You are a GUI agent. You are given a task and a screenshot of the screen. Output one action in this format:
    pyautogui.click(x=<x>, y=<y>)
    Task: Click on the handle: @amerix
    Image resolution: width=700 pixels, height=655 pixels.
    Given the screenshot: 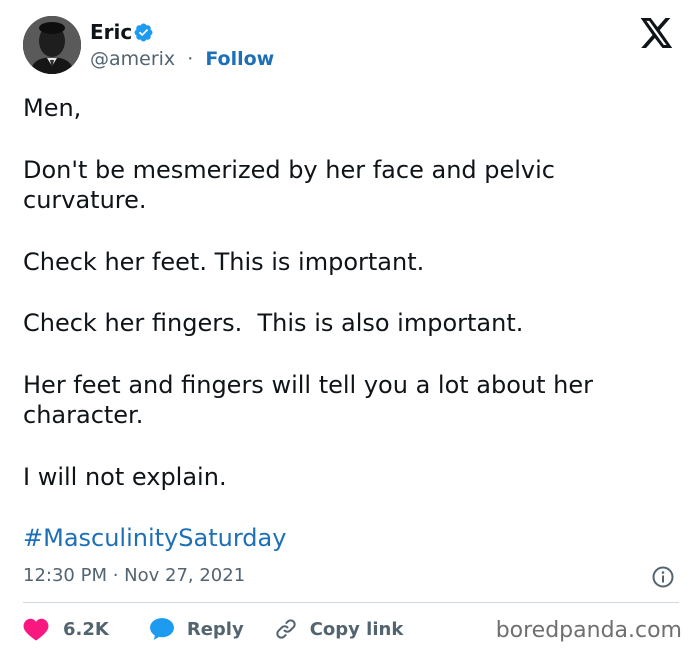 What is the action you would take?
    pyautogui.click(x=132, y=59)
    